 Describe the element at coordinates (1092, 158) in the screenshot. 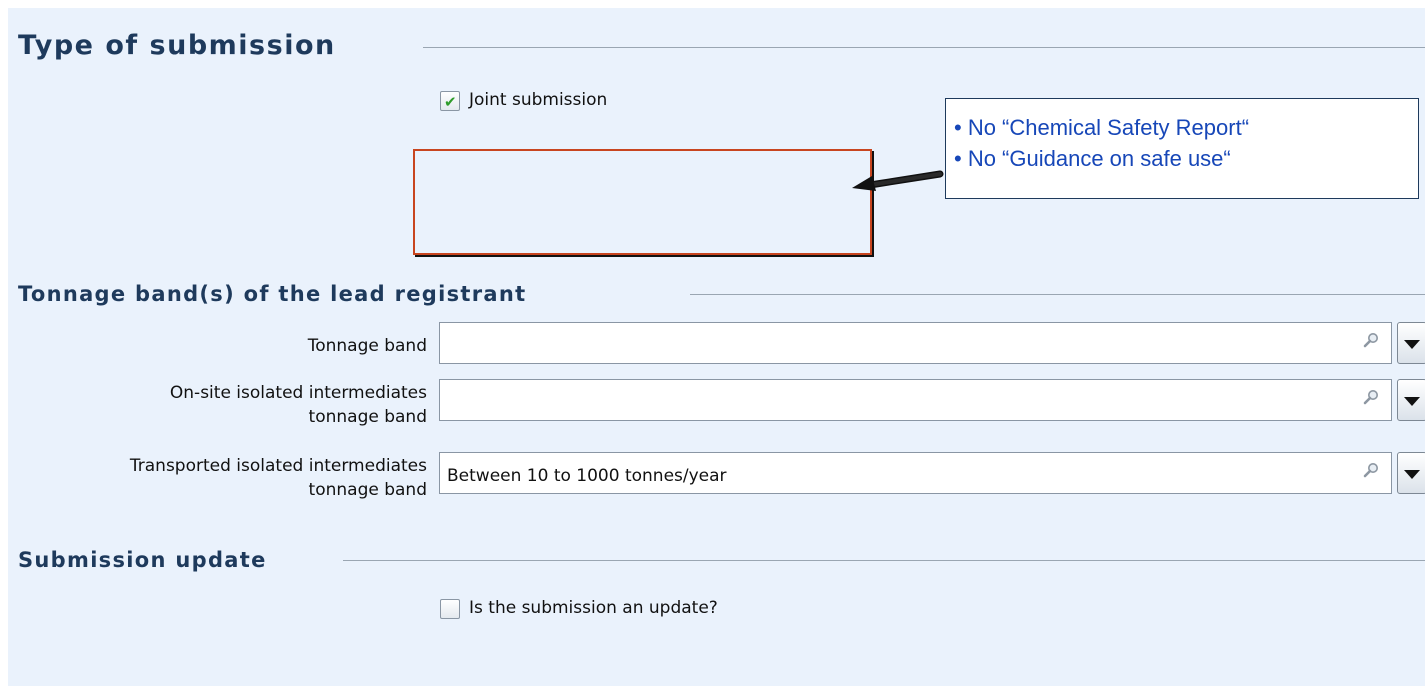

I see `callout-line: • No “Guidance on safe use“` at that location.